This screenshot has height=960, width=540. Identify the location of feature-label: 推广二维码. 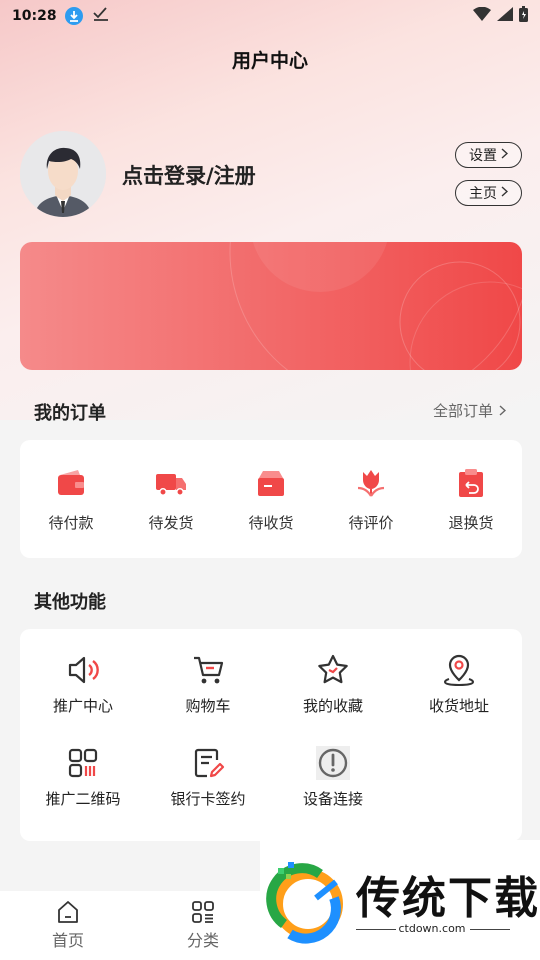
(83, 799).